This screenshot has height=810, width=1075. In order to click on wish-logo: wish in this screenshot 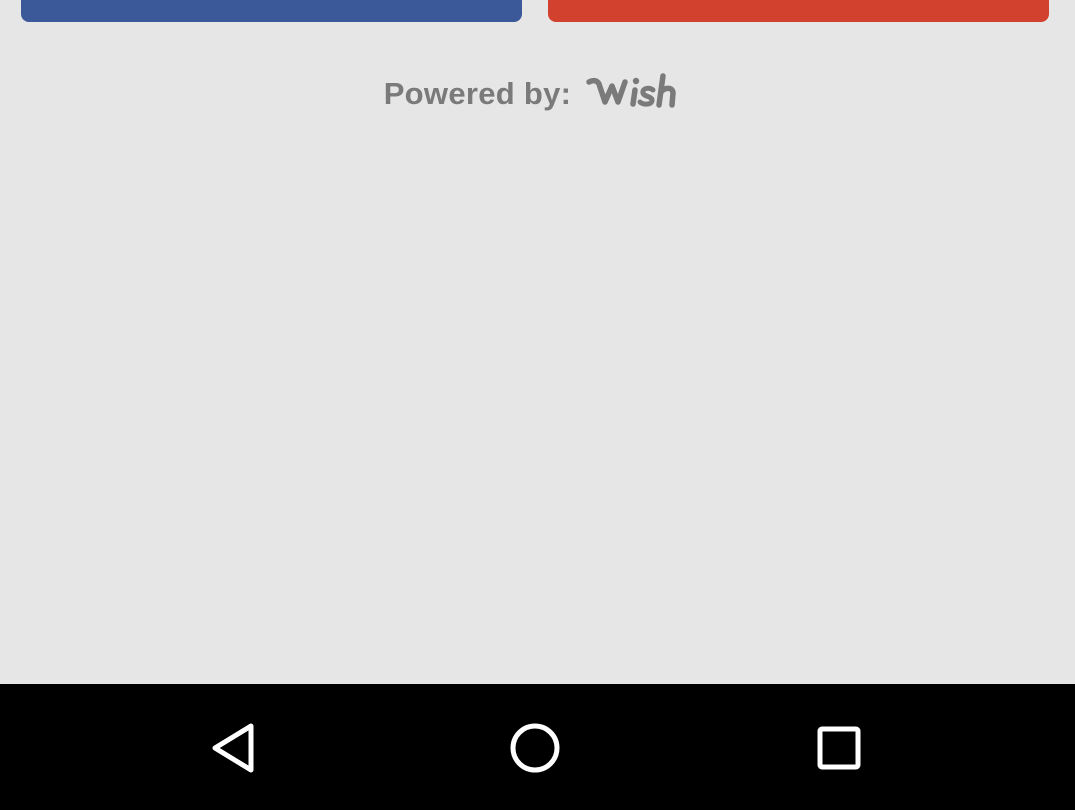, I will do `click(631, 90)`.